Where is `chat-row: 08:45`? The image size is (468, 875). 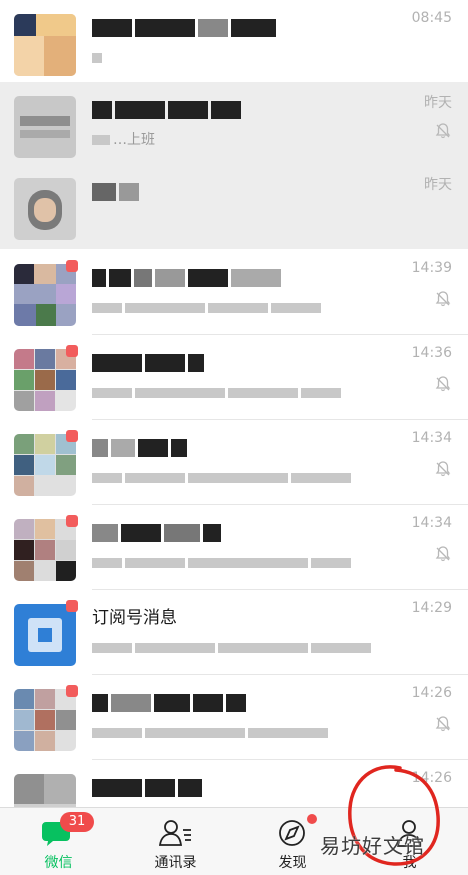
chat-row: 08:45 is located at coordinates (234, 42).